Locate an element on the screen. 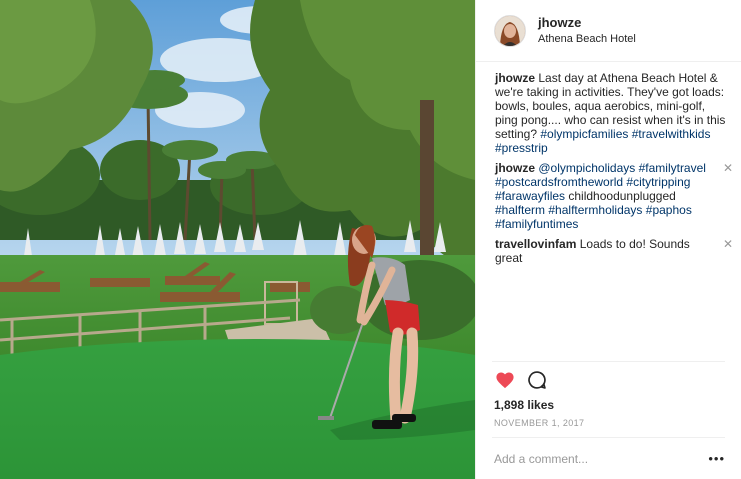  add-comment-bar: ••• is located at coordinates (608, 458).